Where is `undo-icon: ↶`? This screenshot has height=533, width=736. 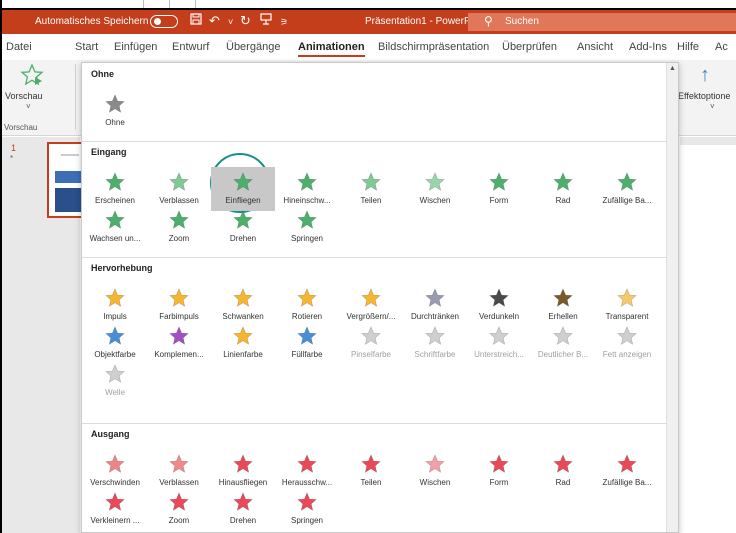 undo-icon: ↶ is located at coordinates (214, 21).